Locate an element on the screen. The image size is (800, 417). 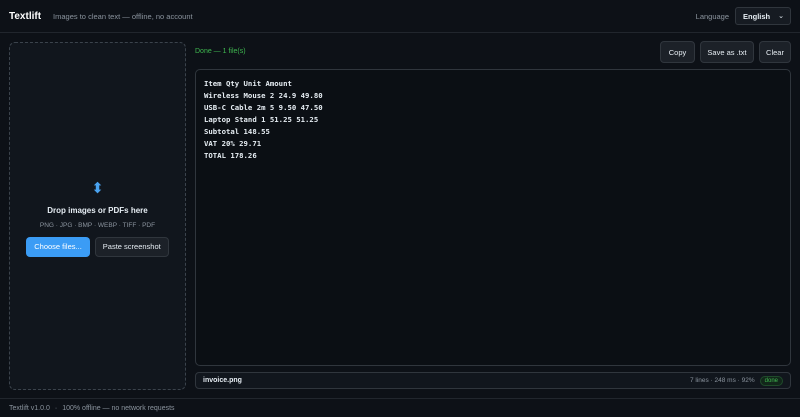
copy-button: Copy is located at coordinates (677, 52).